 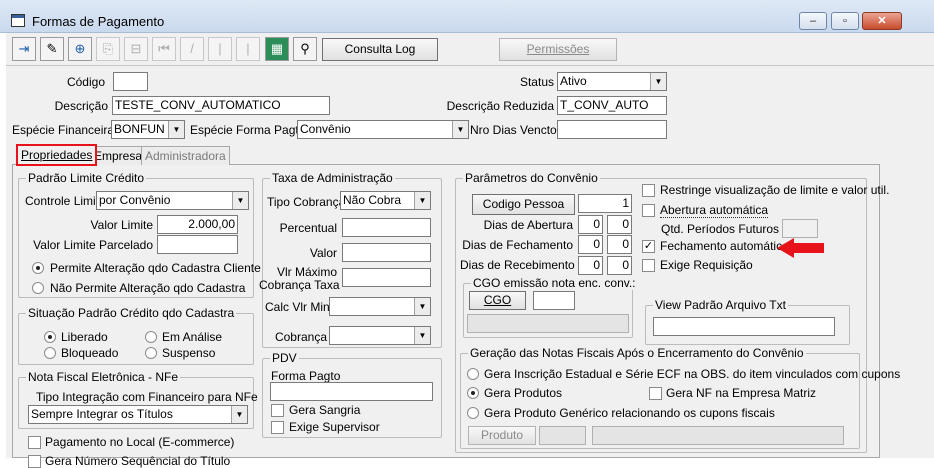 I want to click on suspenso-radio, so click(x=151, y=353).